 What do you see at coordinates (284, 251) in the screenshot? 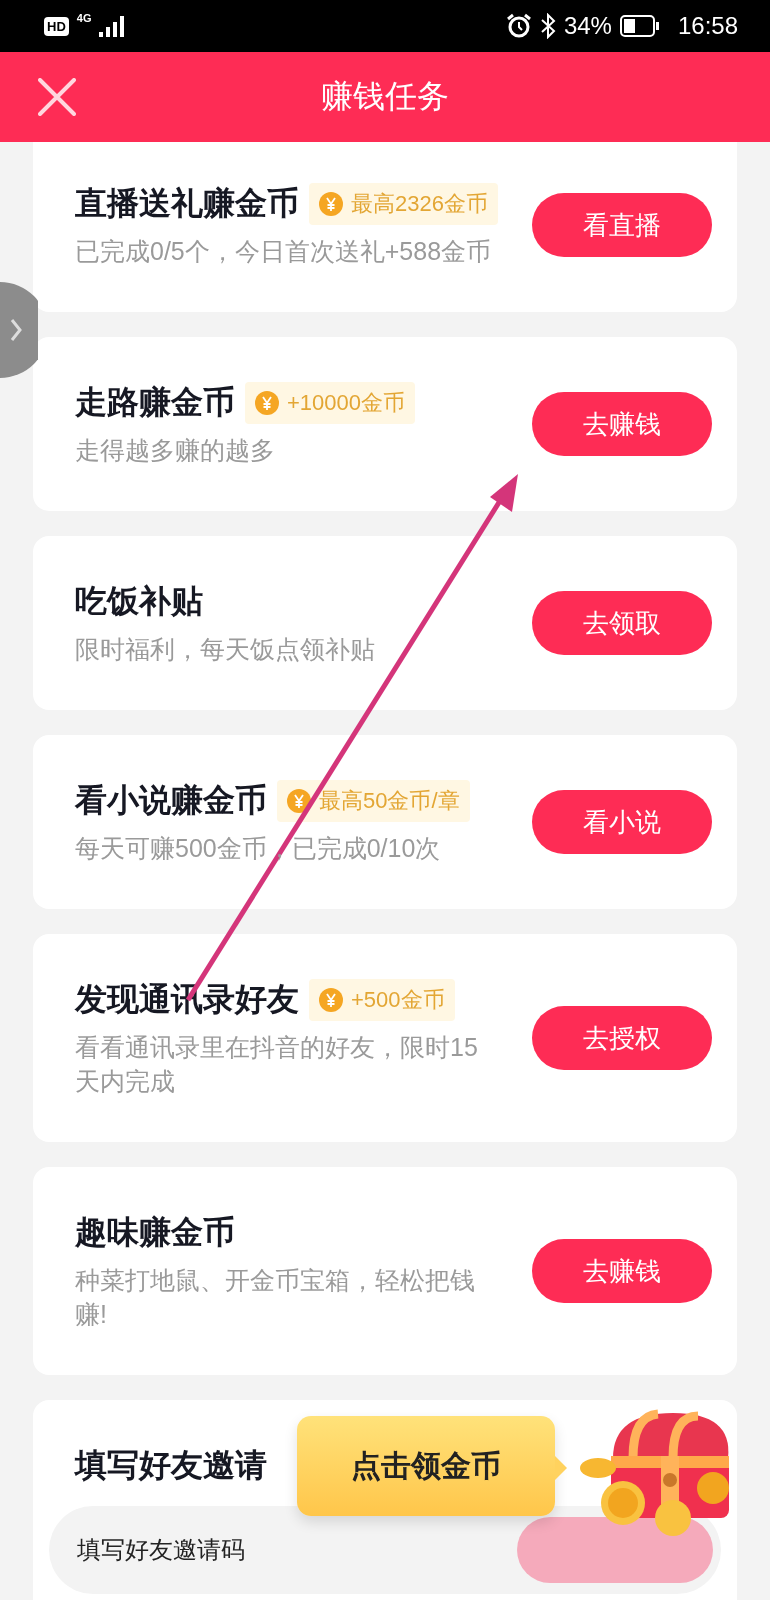
I see `task-description: 已完成0/5个，今日首次送礼+588金币` at bounding box center [284, 251].